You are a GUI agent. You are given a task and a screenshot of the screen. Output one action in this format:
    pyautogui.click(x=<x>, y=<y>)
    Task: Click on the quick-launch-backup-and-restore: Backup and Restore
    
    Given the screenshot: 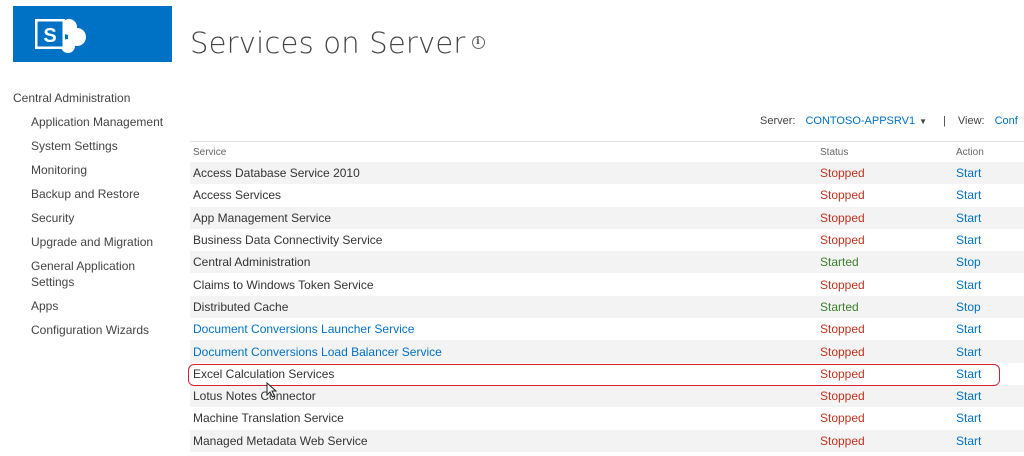 What is the action you would take?
    pyautogui.click(x=102, y=194)
    